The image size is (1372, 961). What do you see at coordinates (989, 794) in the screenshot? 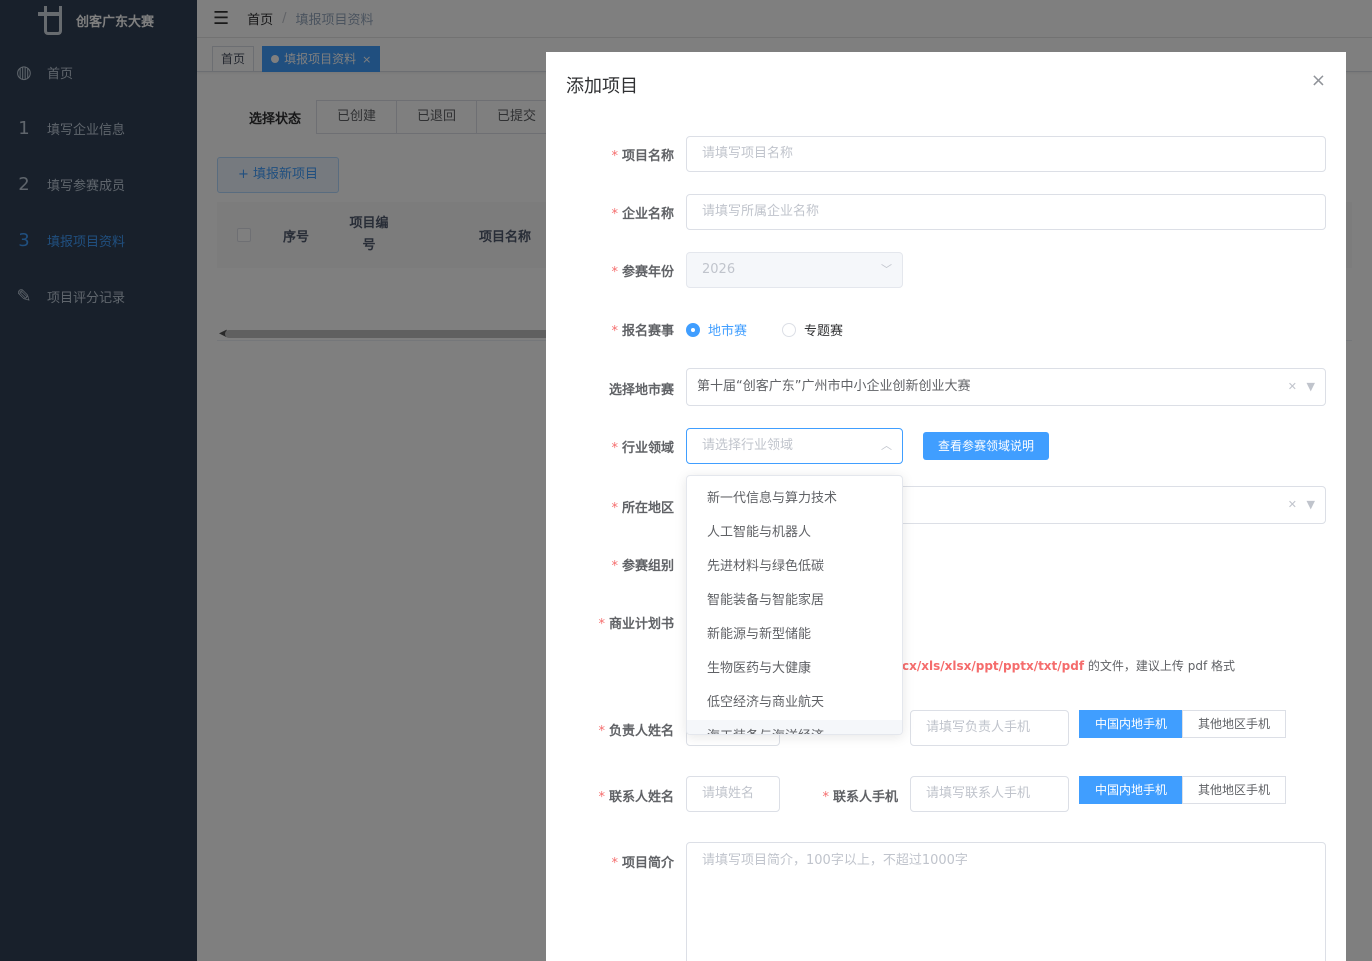
I see `contact-phone-input: 请填写联系人手机` at bounding box center [989, 794].